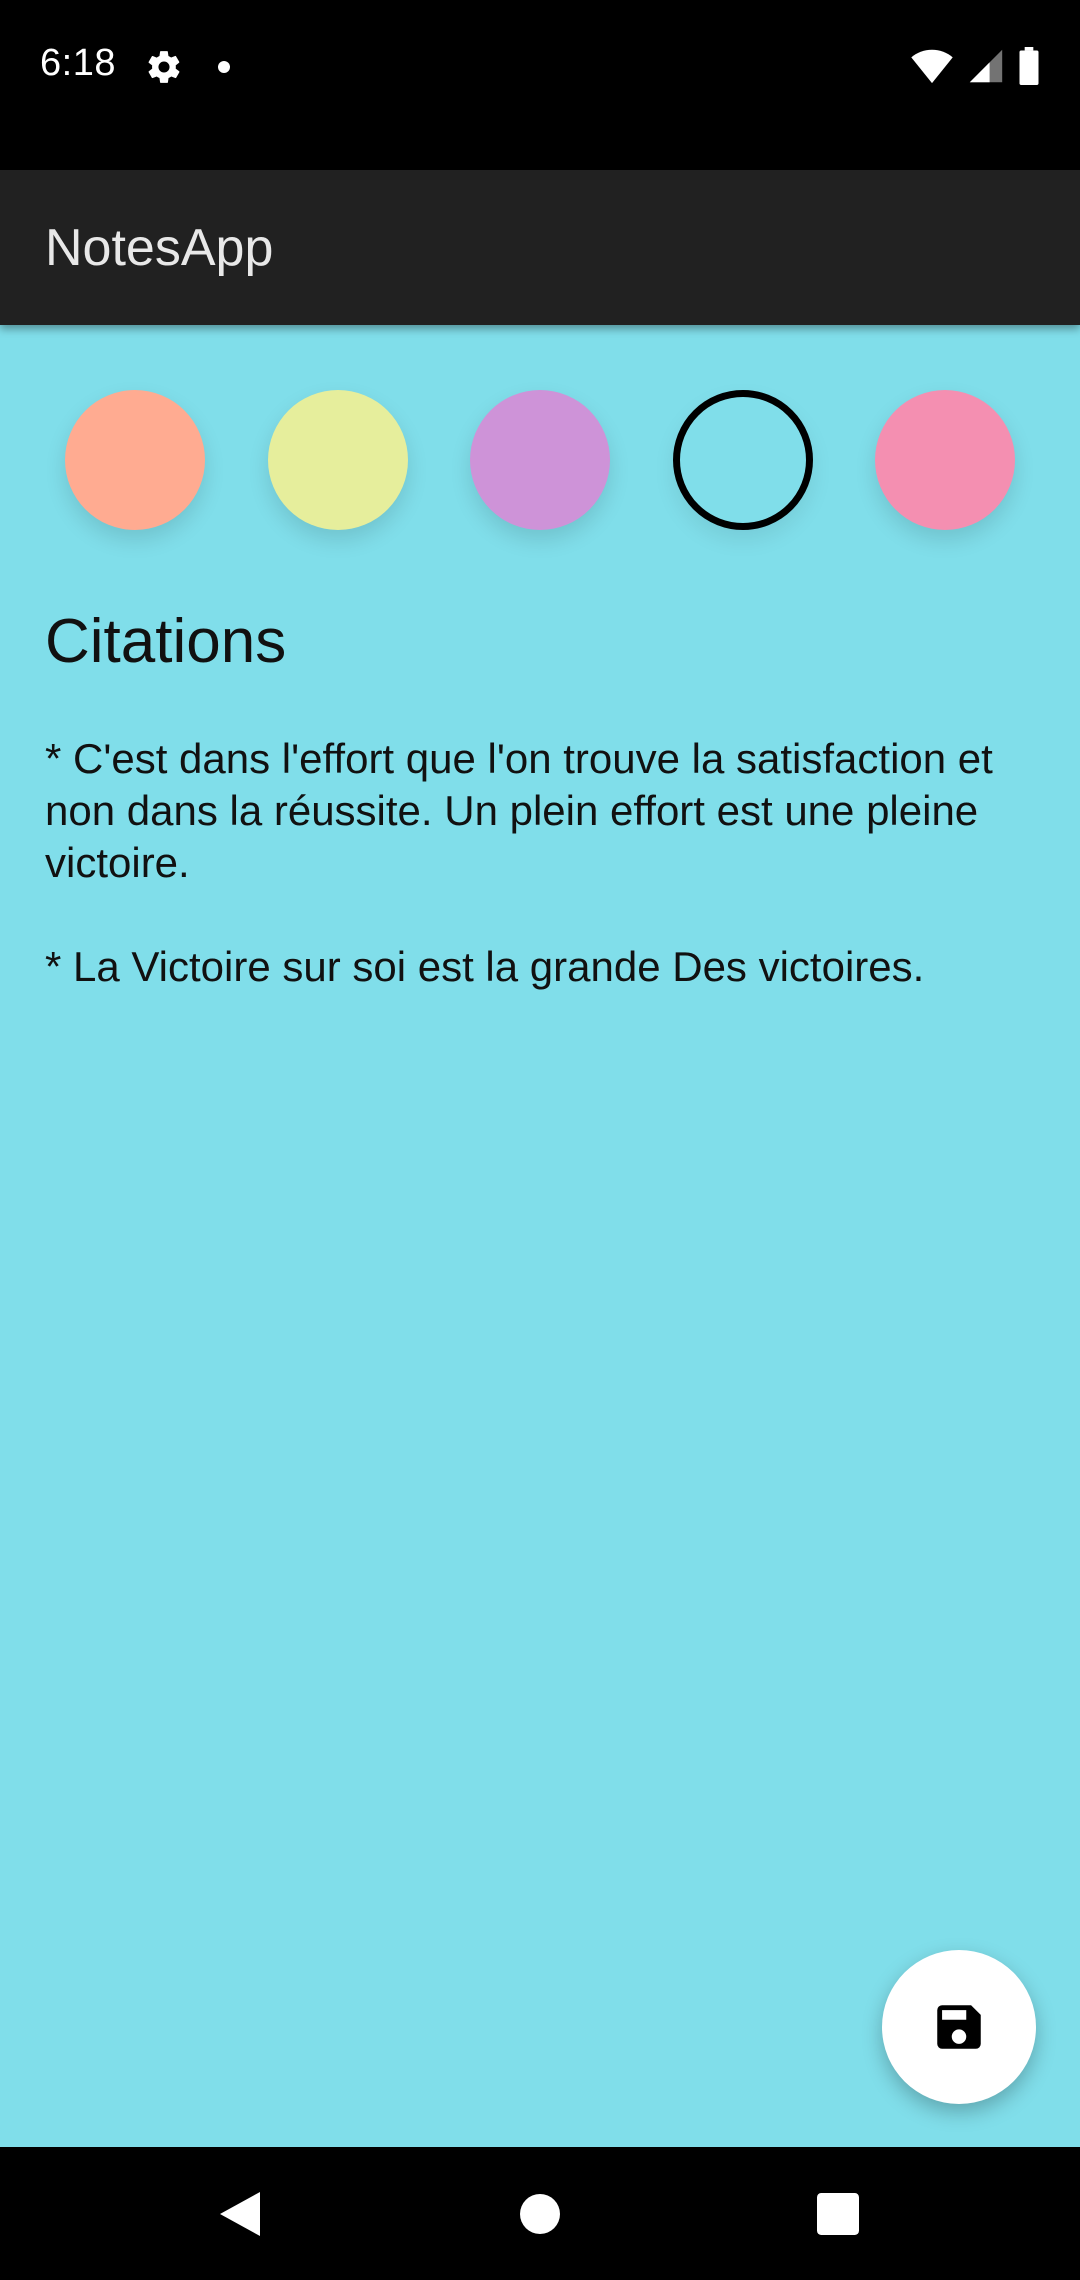 The image size is (1080, 2280). I want to click on recents-icon, so click(838, 2213).